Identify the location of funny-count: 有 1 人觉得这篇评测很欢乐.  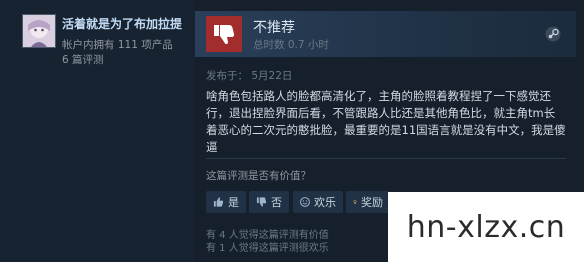
(267, 248).